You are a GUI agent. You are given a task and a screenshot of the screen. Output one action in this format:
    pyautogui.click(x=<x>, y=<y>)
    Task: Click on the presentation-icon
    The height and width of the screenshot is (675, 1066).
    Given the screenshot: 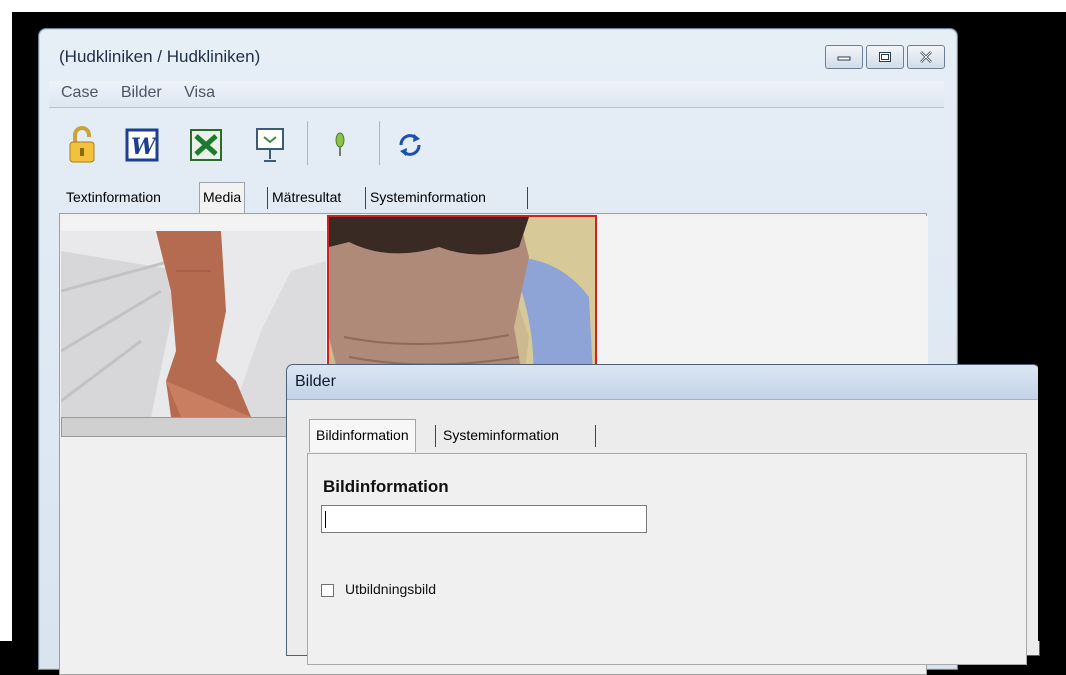 What is the action you would take?
    pyautogui.click(x=270, y=145)
    